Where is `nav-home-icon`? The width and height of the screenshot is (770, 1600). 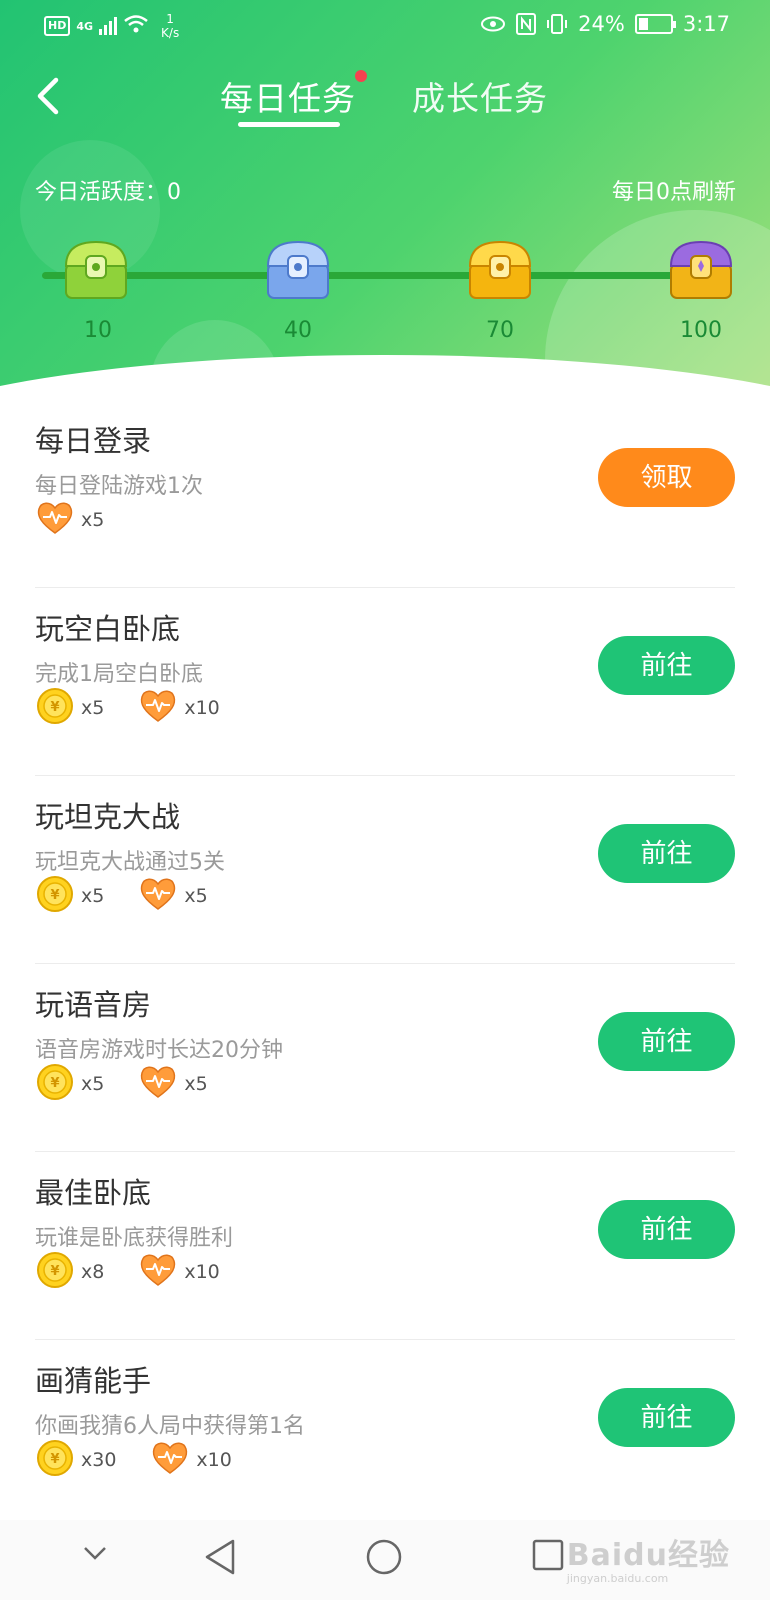 nav-home-icon is located at coordinates (384, 1557).